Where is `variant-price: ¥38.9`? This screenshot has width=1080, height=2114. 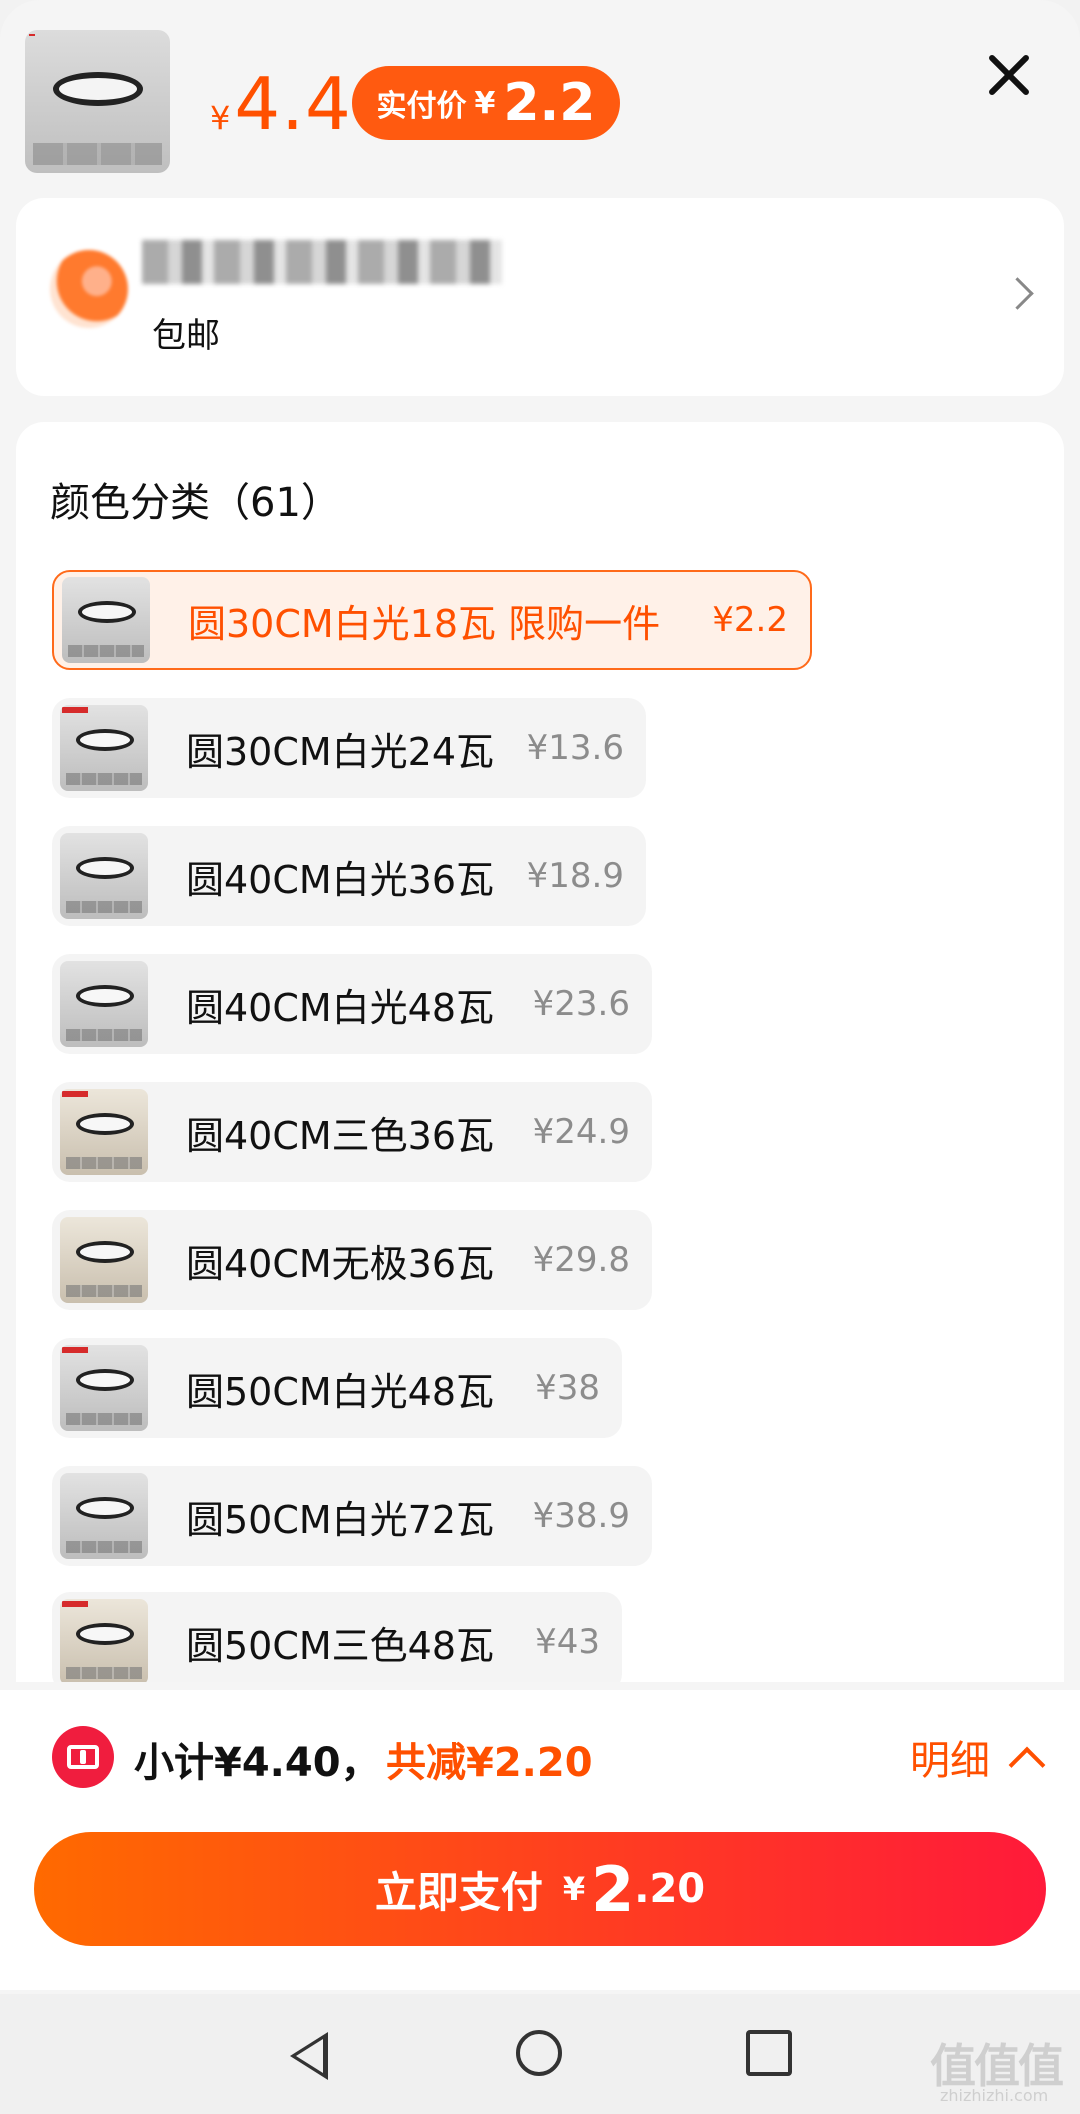
variant-price: ¥38.9 is located at coordinates (581, 1516).